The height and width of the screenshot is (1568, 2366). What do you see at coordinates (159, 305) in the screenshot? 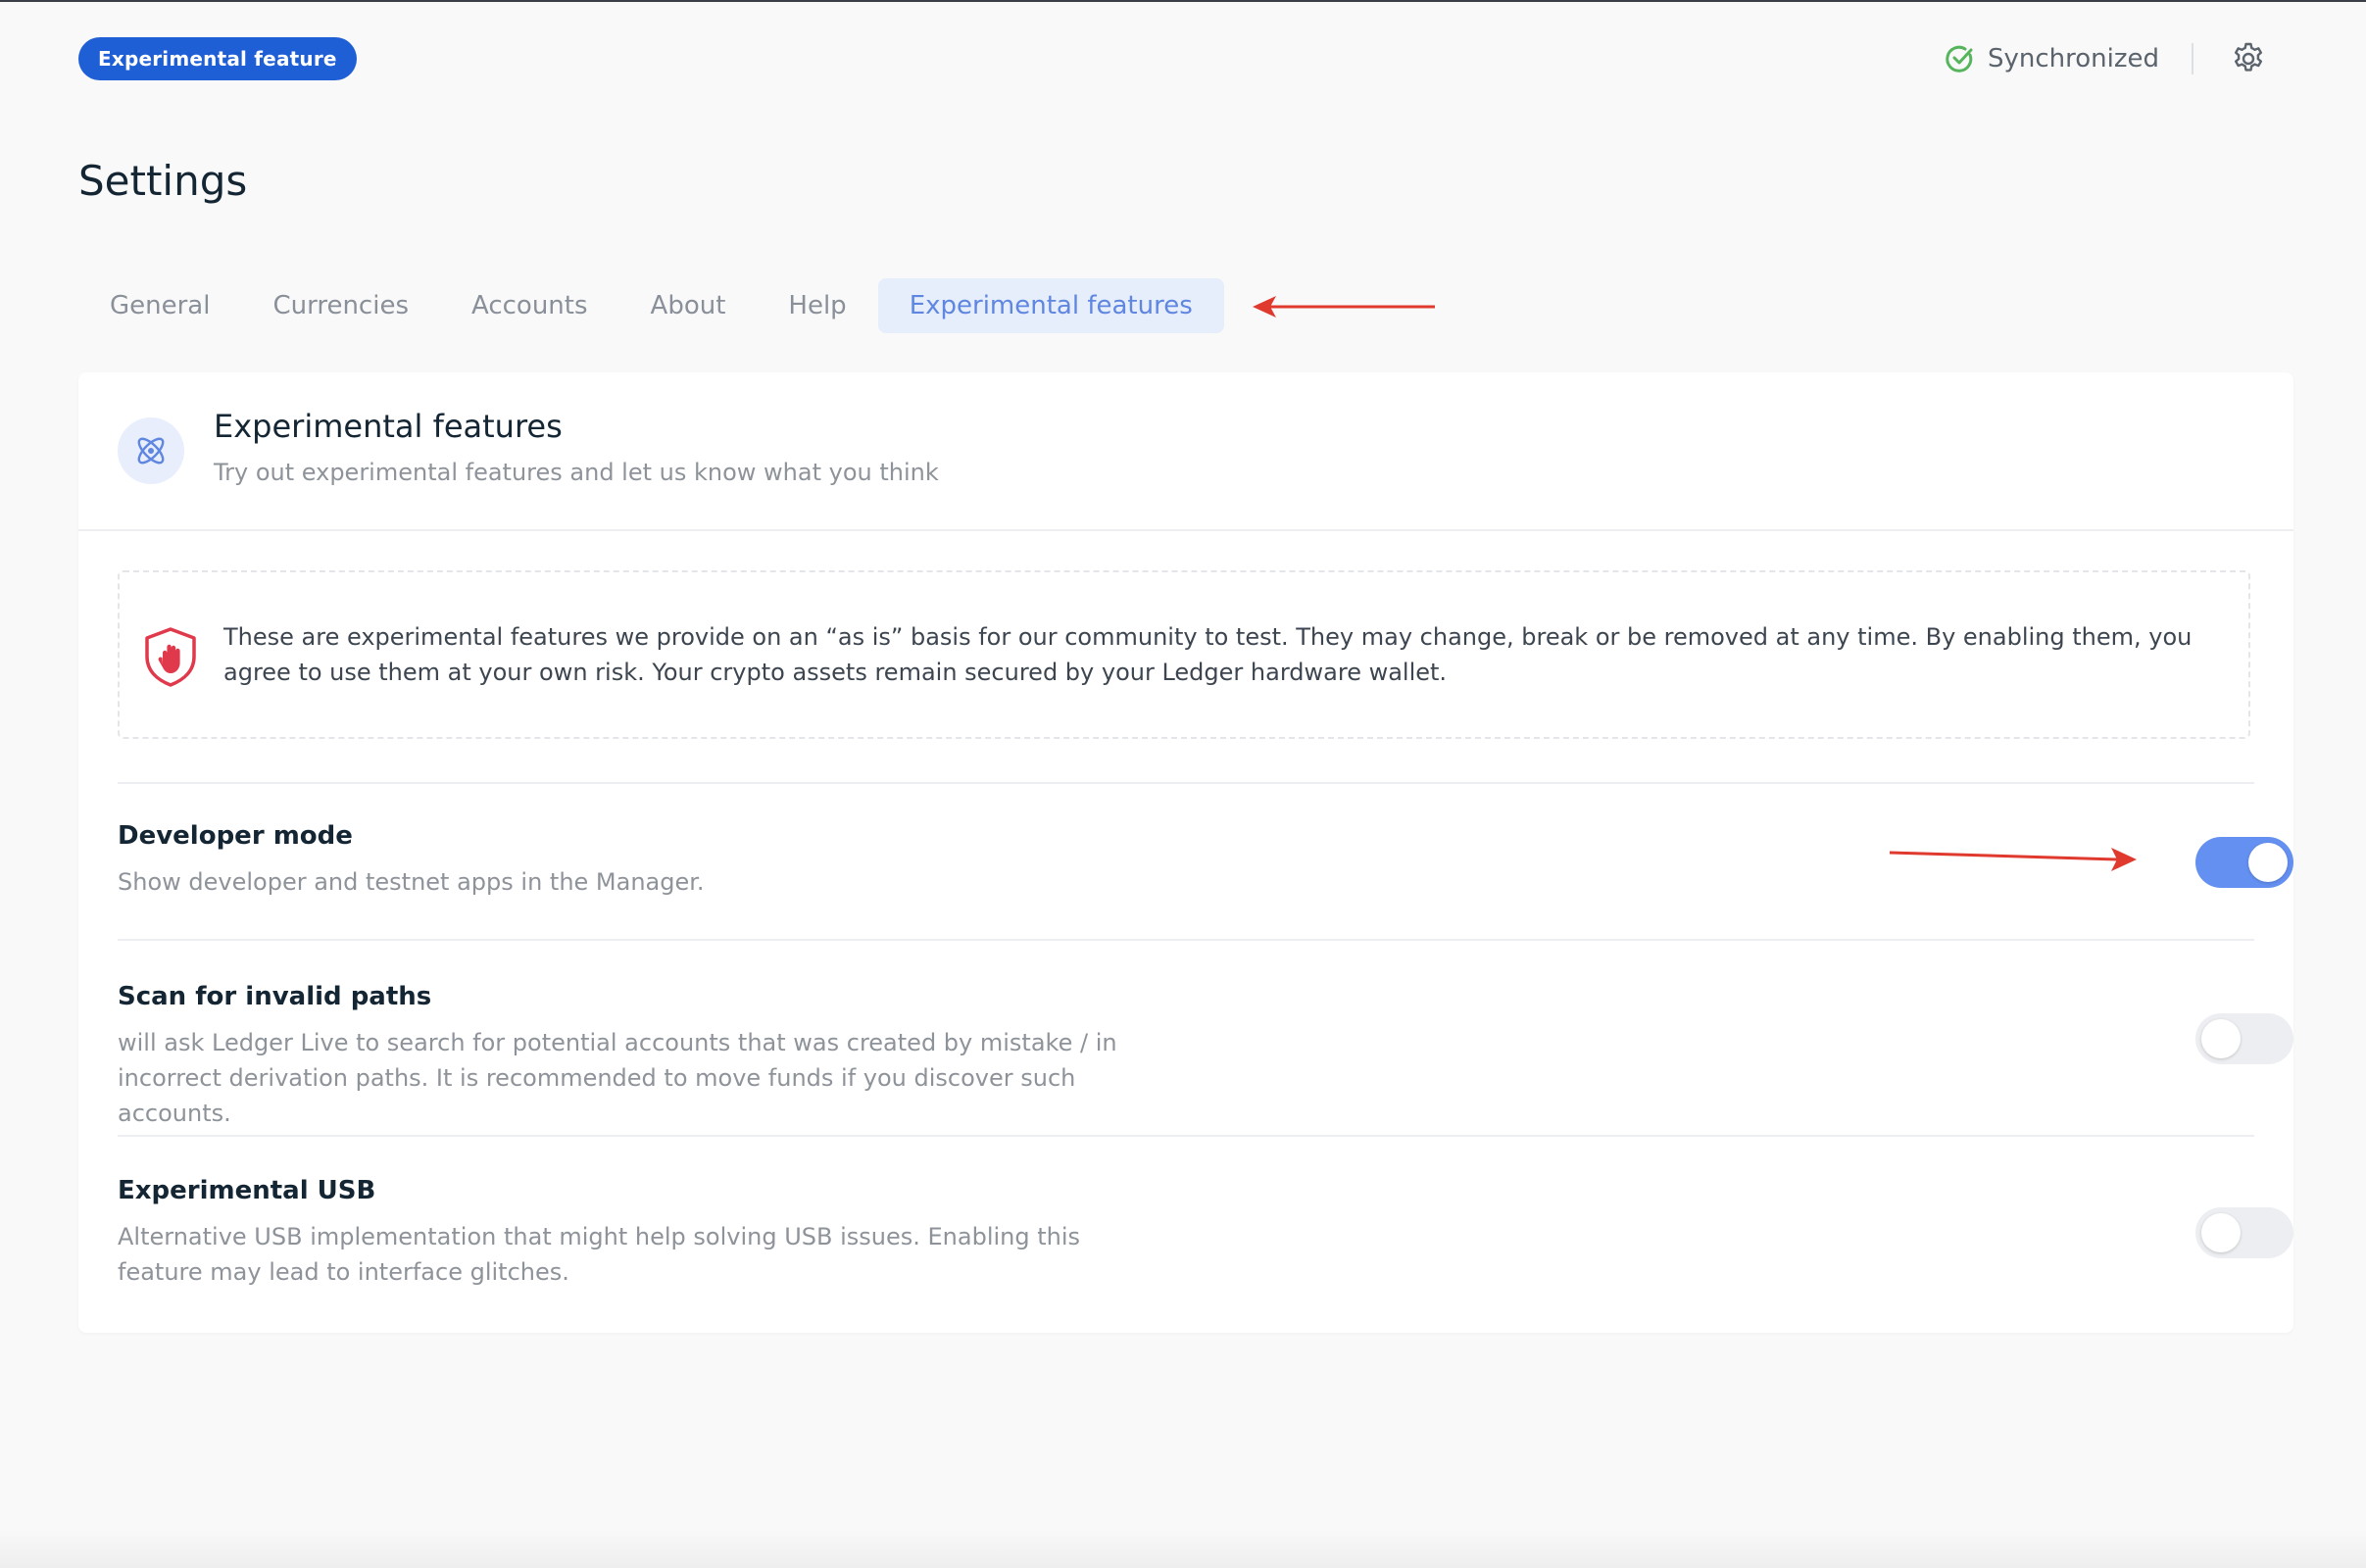
I see `tab-general: General` at bounding box center [159, 305].